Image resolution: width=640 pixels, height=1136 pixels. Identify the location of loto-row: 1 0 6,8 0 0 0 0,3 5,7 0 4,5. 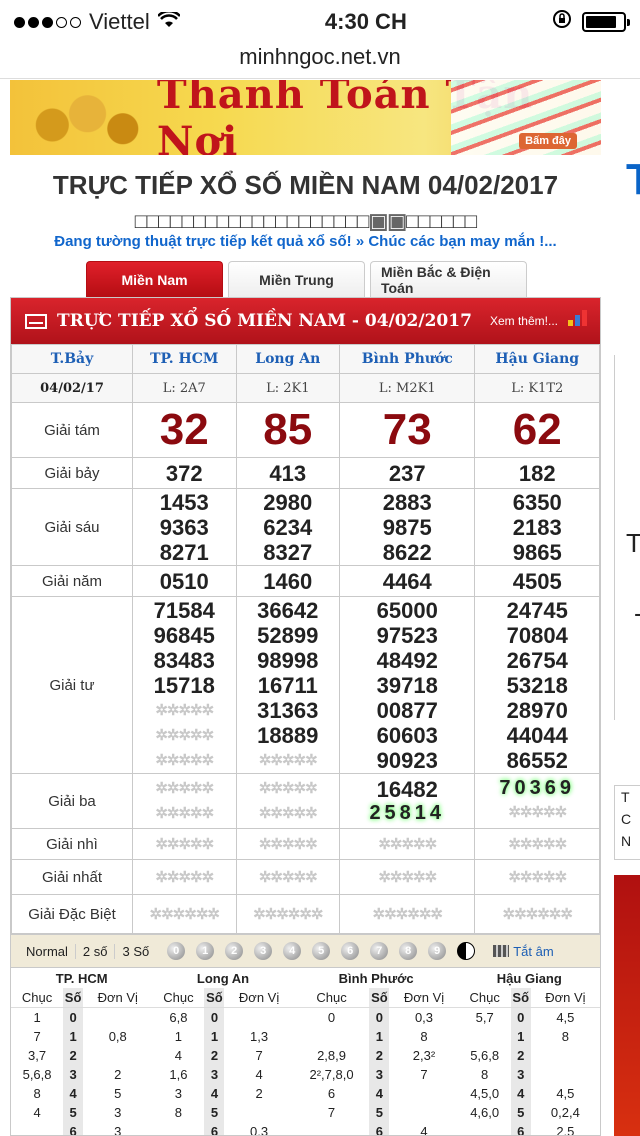
(305, 1017).